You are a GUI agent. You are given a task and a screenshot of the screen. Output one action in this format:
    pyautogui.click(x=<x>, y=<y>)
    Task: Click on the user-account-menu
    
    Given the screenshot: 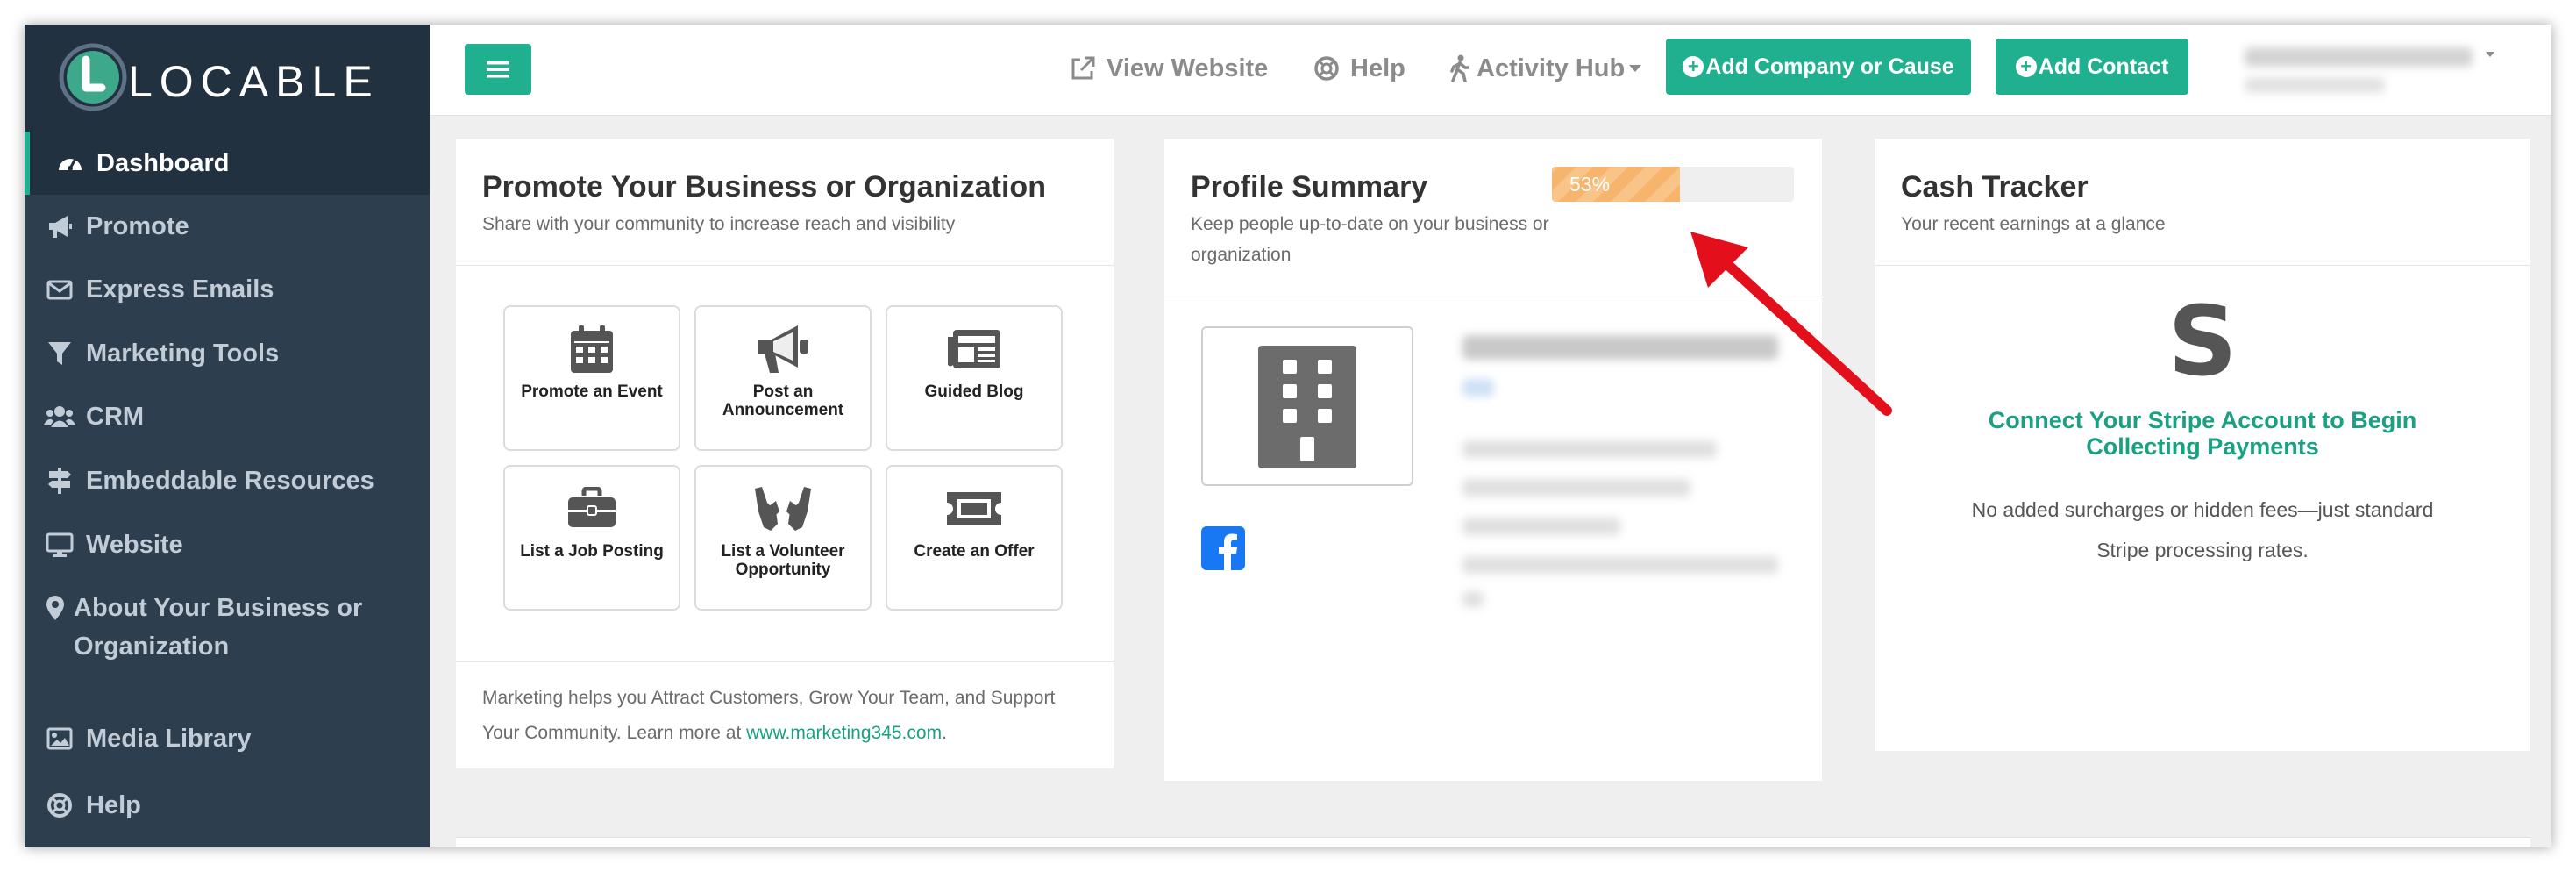 What is the action you would take?
    pyautogui.click(x=2367, y=70)
    